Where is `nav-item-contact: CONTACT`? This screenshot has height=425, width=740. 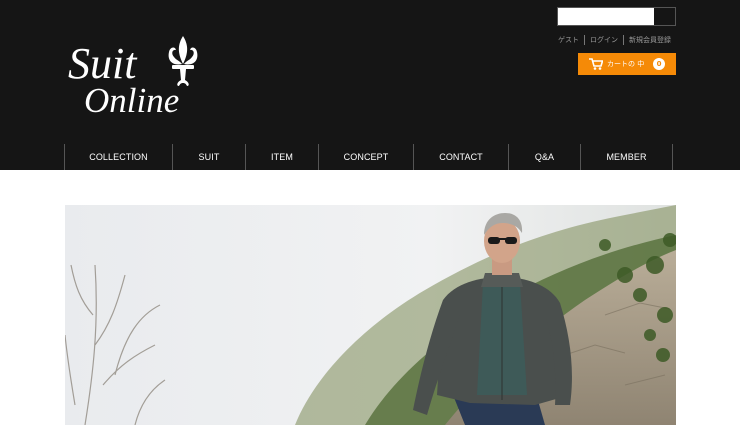 nav-item-contact: CONTACT is located at coordinates (461, 157).